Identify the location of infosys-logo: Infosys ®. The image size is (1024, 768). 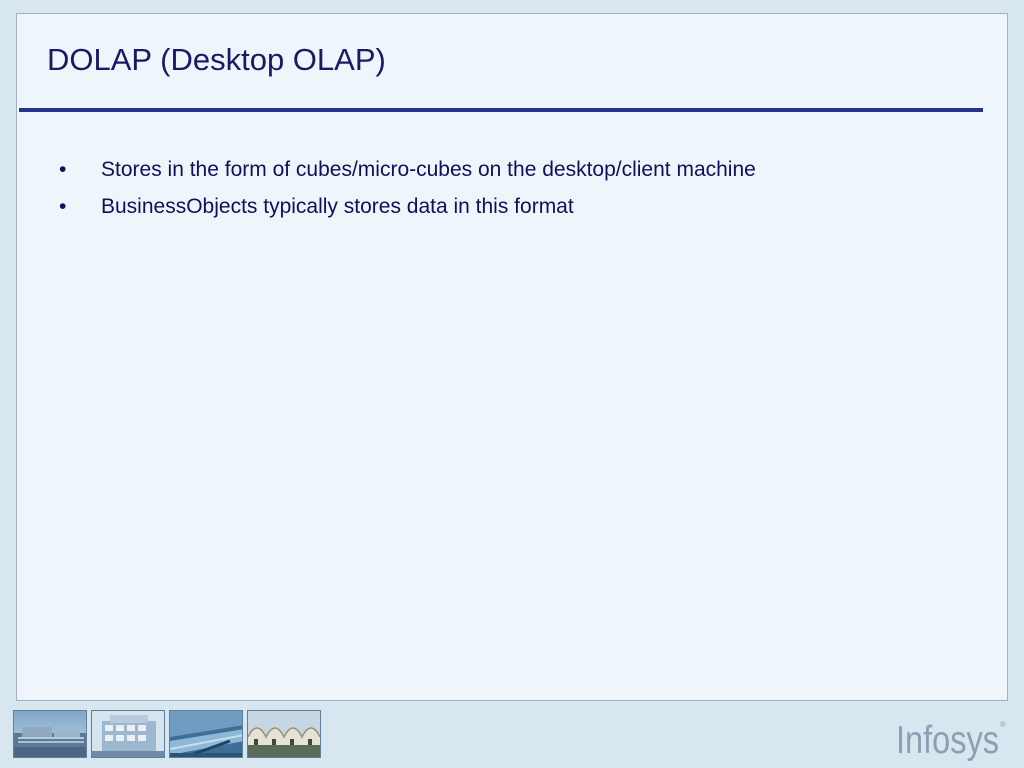
(952, 738).